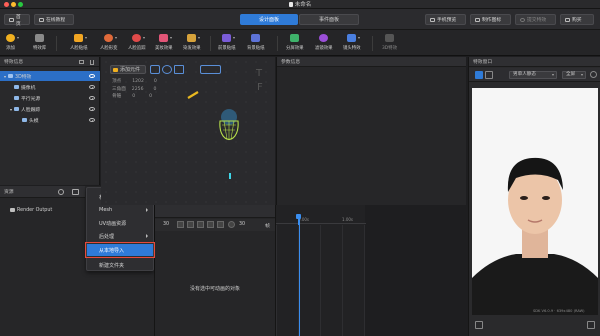  Describe the element at coordinates (229, 125) in the screenshot. I see `head-model-wireframe` at that location.